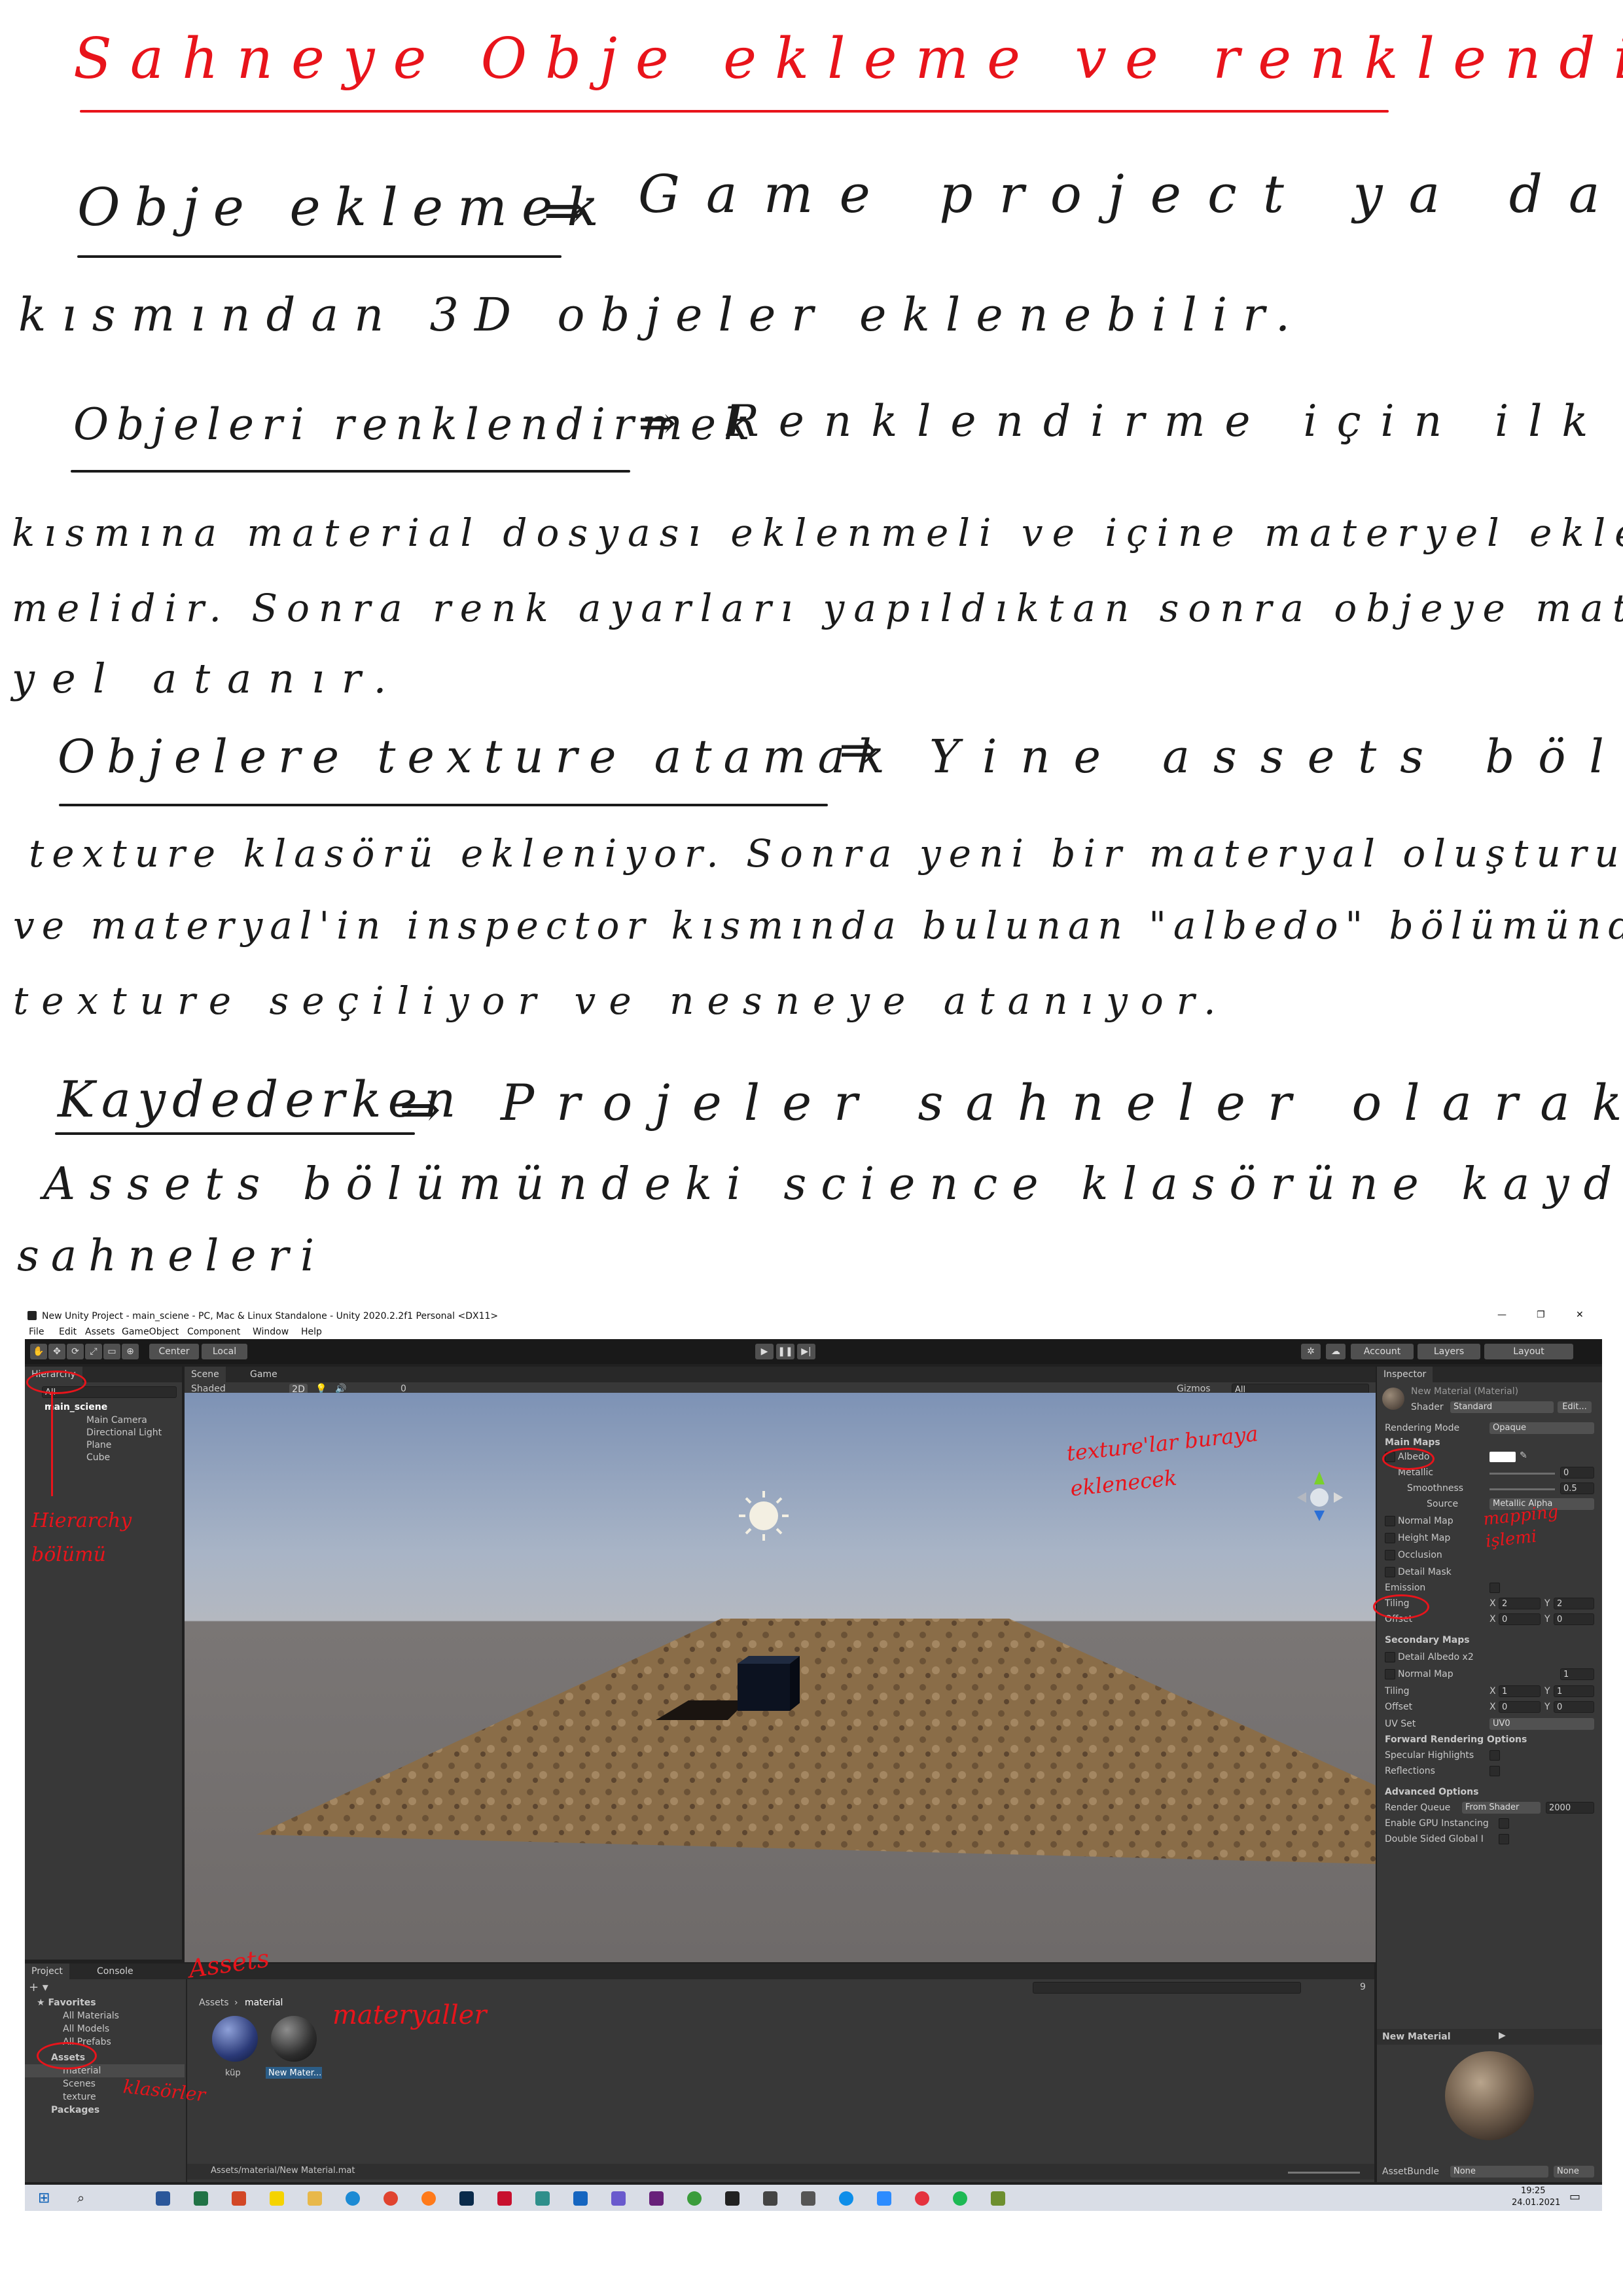 The image size is (1623, 2296). I want to click on word-icon, so click(163, 2198).